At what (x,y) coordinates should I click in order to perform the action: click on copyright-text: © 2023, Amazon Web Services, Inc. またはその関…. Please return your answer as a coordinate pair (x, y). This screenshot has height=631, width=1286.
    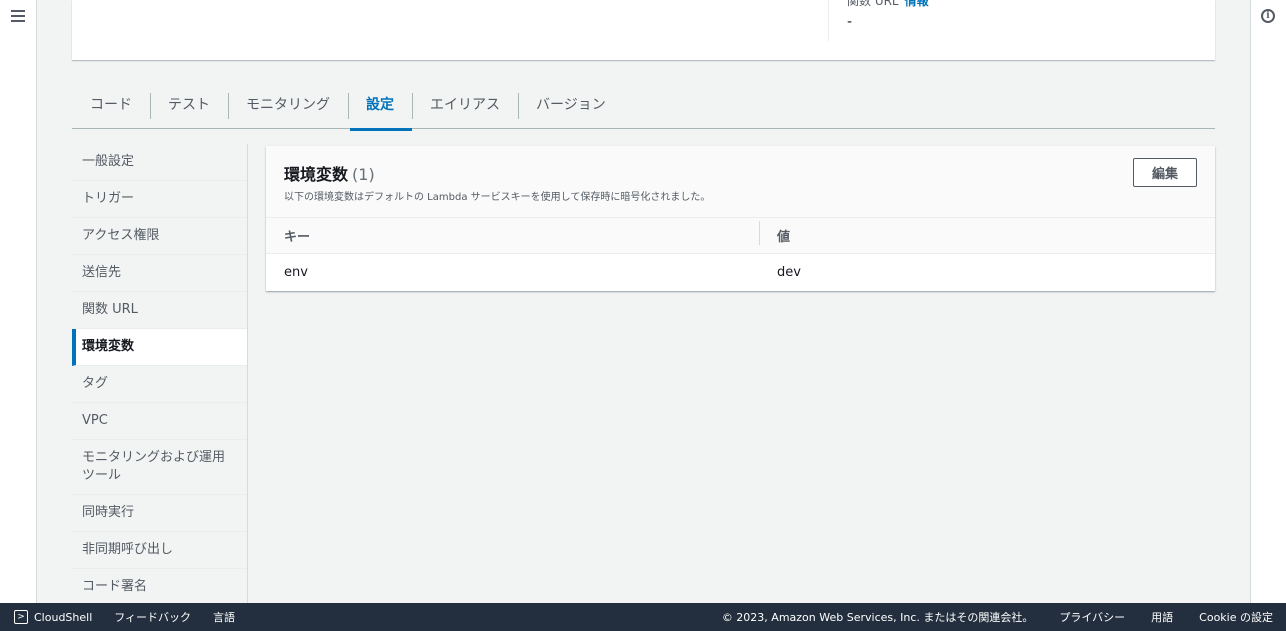
    Looking at the image, I should click on (877, 617).